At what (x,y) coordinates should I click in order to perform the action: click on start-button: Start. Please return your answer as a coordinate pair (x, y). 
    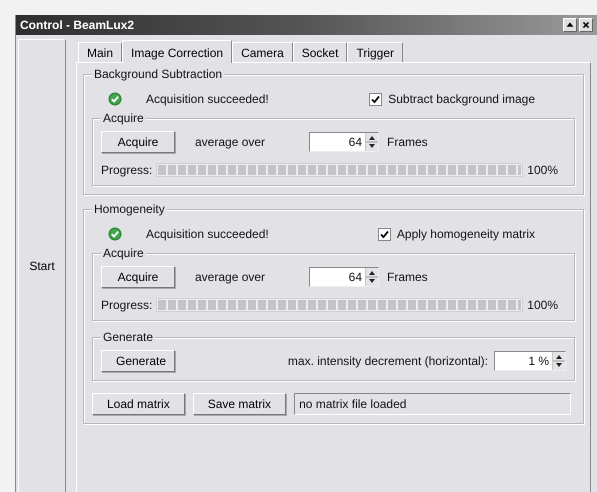
    Looking at the image, I should click on (42, 265).